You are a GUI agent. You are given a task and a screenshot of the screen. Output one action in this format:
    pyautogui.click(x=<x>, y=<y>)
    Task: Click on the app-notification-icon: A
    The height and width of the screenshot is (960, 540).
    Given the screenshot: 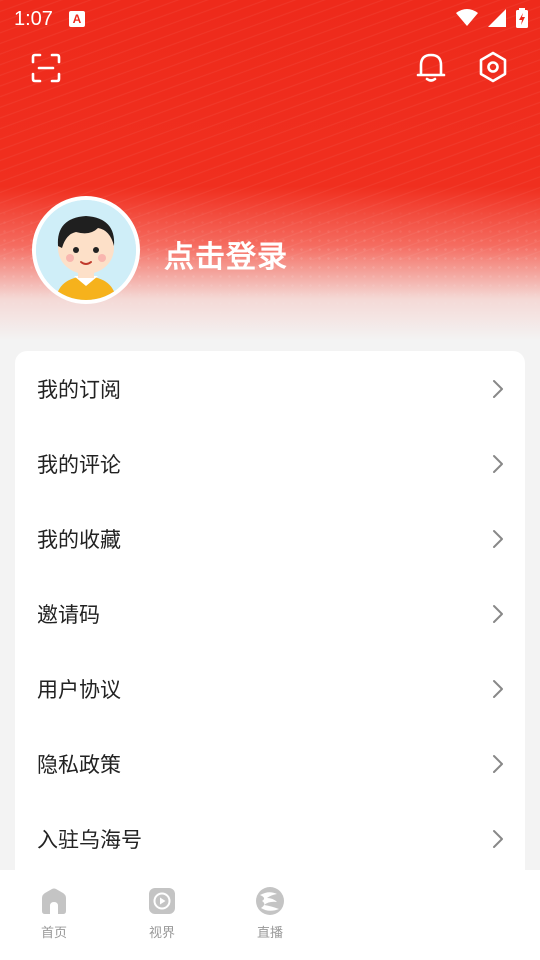 What is the action you would take?
    pyautogui.click(x=76, y=19)
    